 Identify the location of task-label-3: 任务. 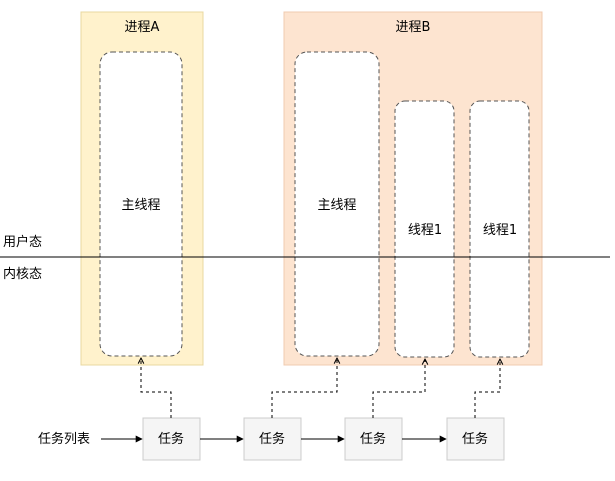
(373, 439).